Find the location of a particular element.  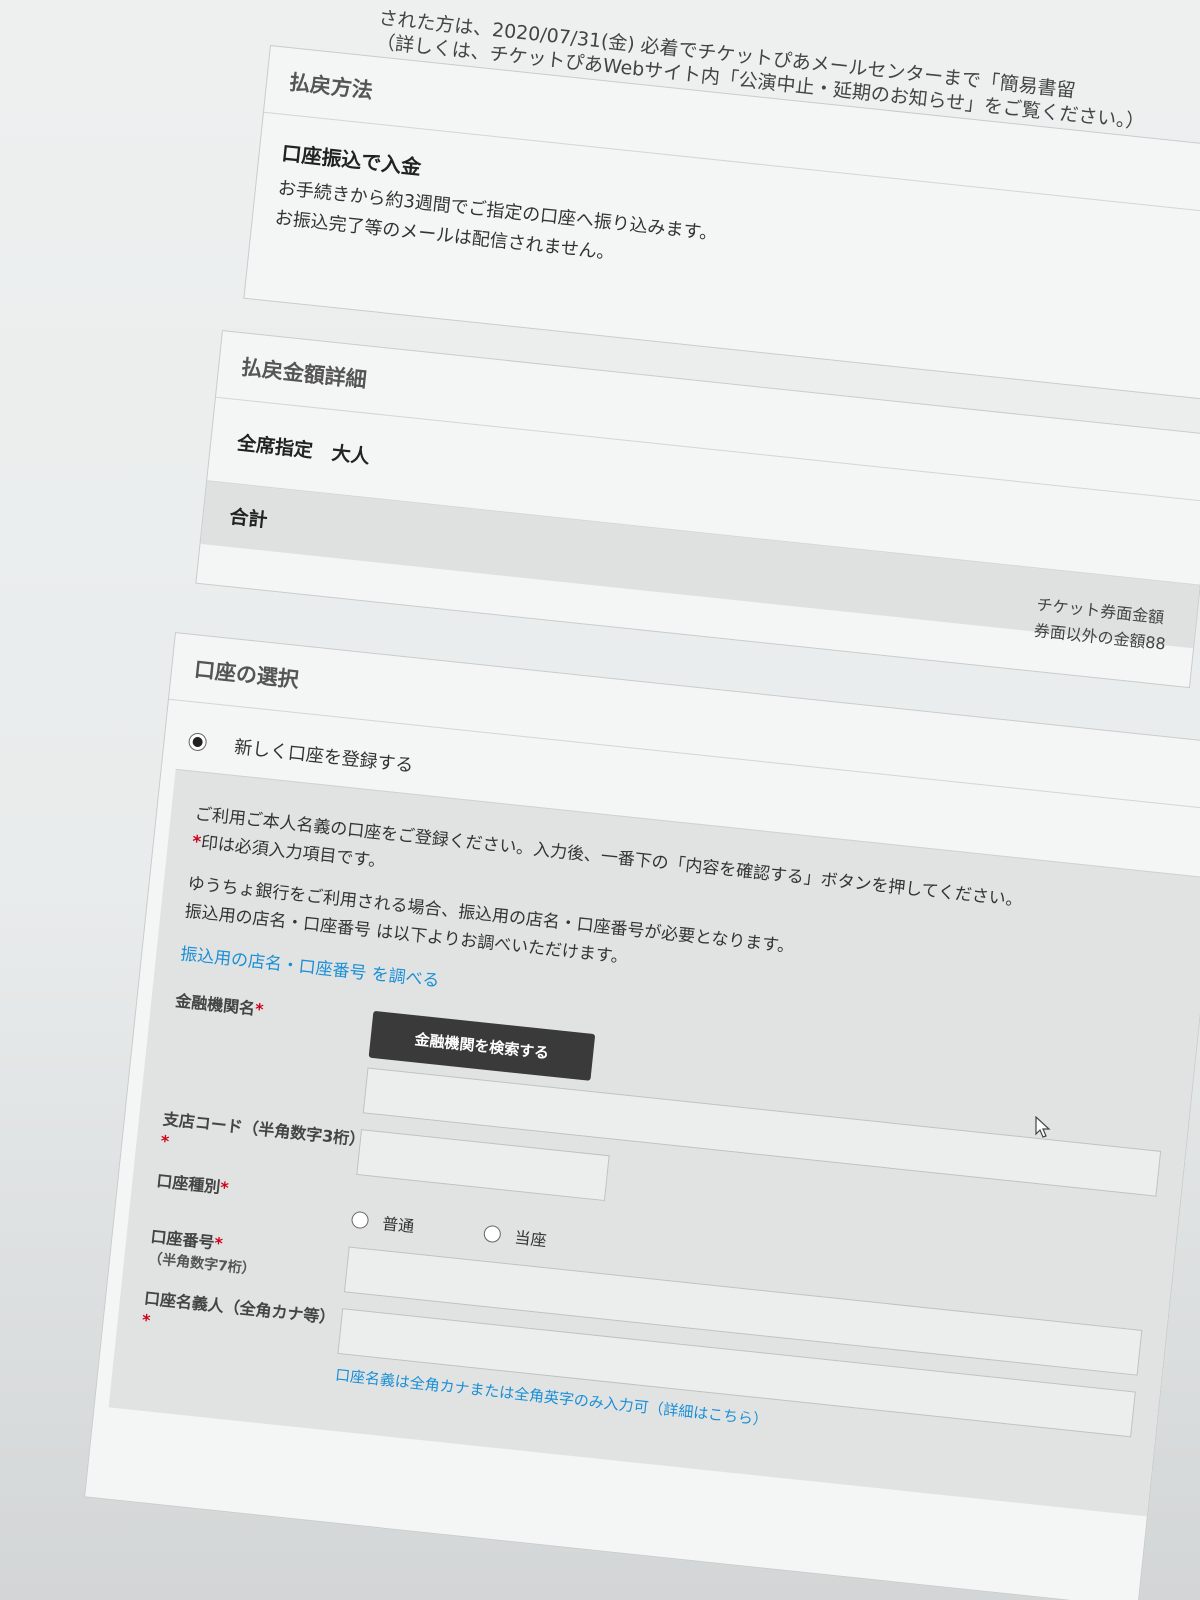

current-radio is located at coordinates (492, 1233).